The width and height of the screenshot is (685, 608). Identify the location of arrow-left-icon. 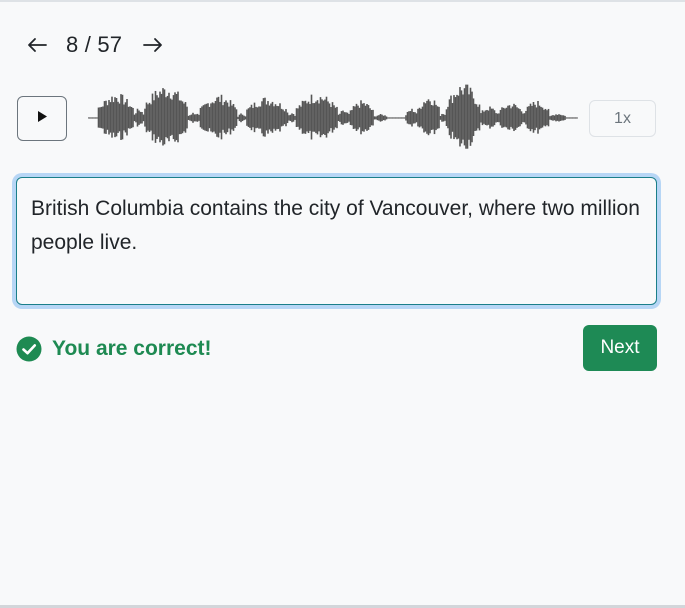
(37, 45).